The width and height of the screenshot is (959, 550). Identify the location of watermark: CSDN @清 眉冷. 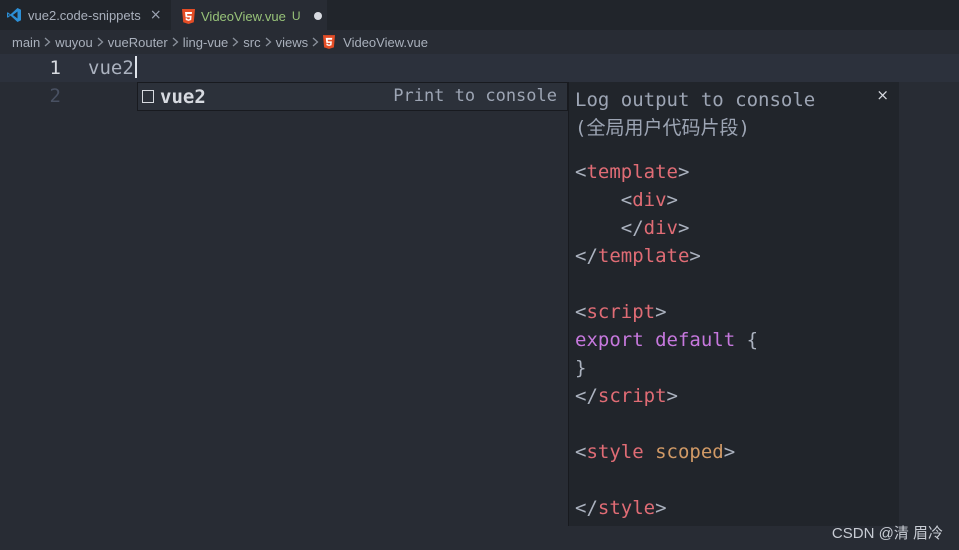
(887, 533).